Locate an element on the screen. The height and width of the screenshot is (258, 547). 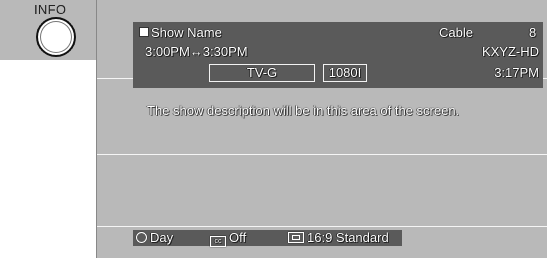
sleep-timer-status: Day is located at coordinates (170, 238).